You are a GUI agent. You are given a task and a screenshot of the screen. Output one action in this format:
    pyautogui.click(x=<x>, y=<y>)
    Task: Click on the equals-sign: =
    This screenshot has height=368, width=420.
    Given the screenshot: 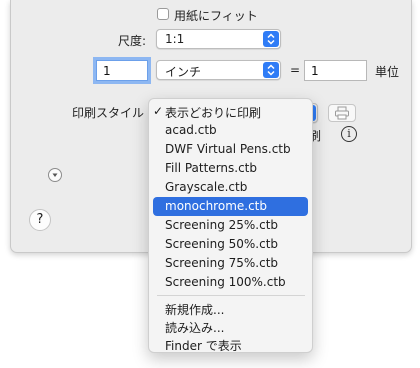 What is the action you would take?
    pyautogui.click(x=295, y=70)
    